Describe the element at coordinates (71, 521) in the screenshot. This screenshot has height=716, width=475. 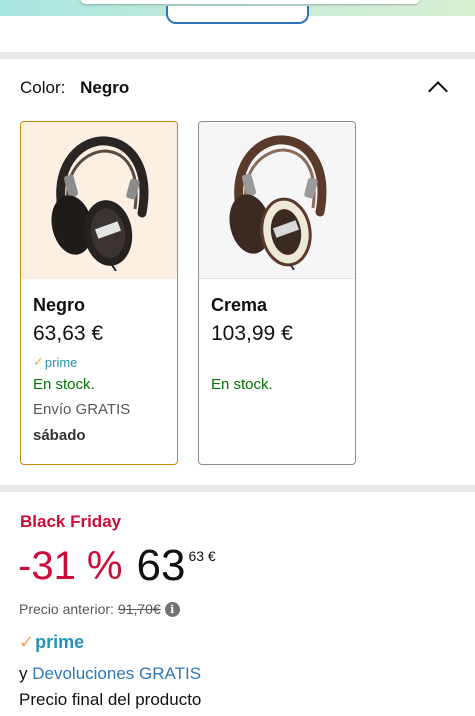
I see `deal-badge: Black Friday` at that location.